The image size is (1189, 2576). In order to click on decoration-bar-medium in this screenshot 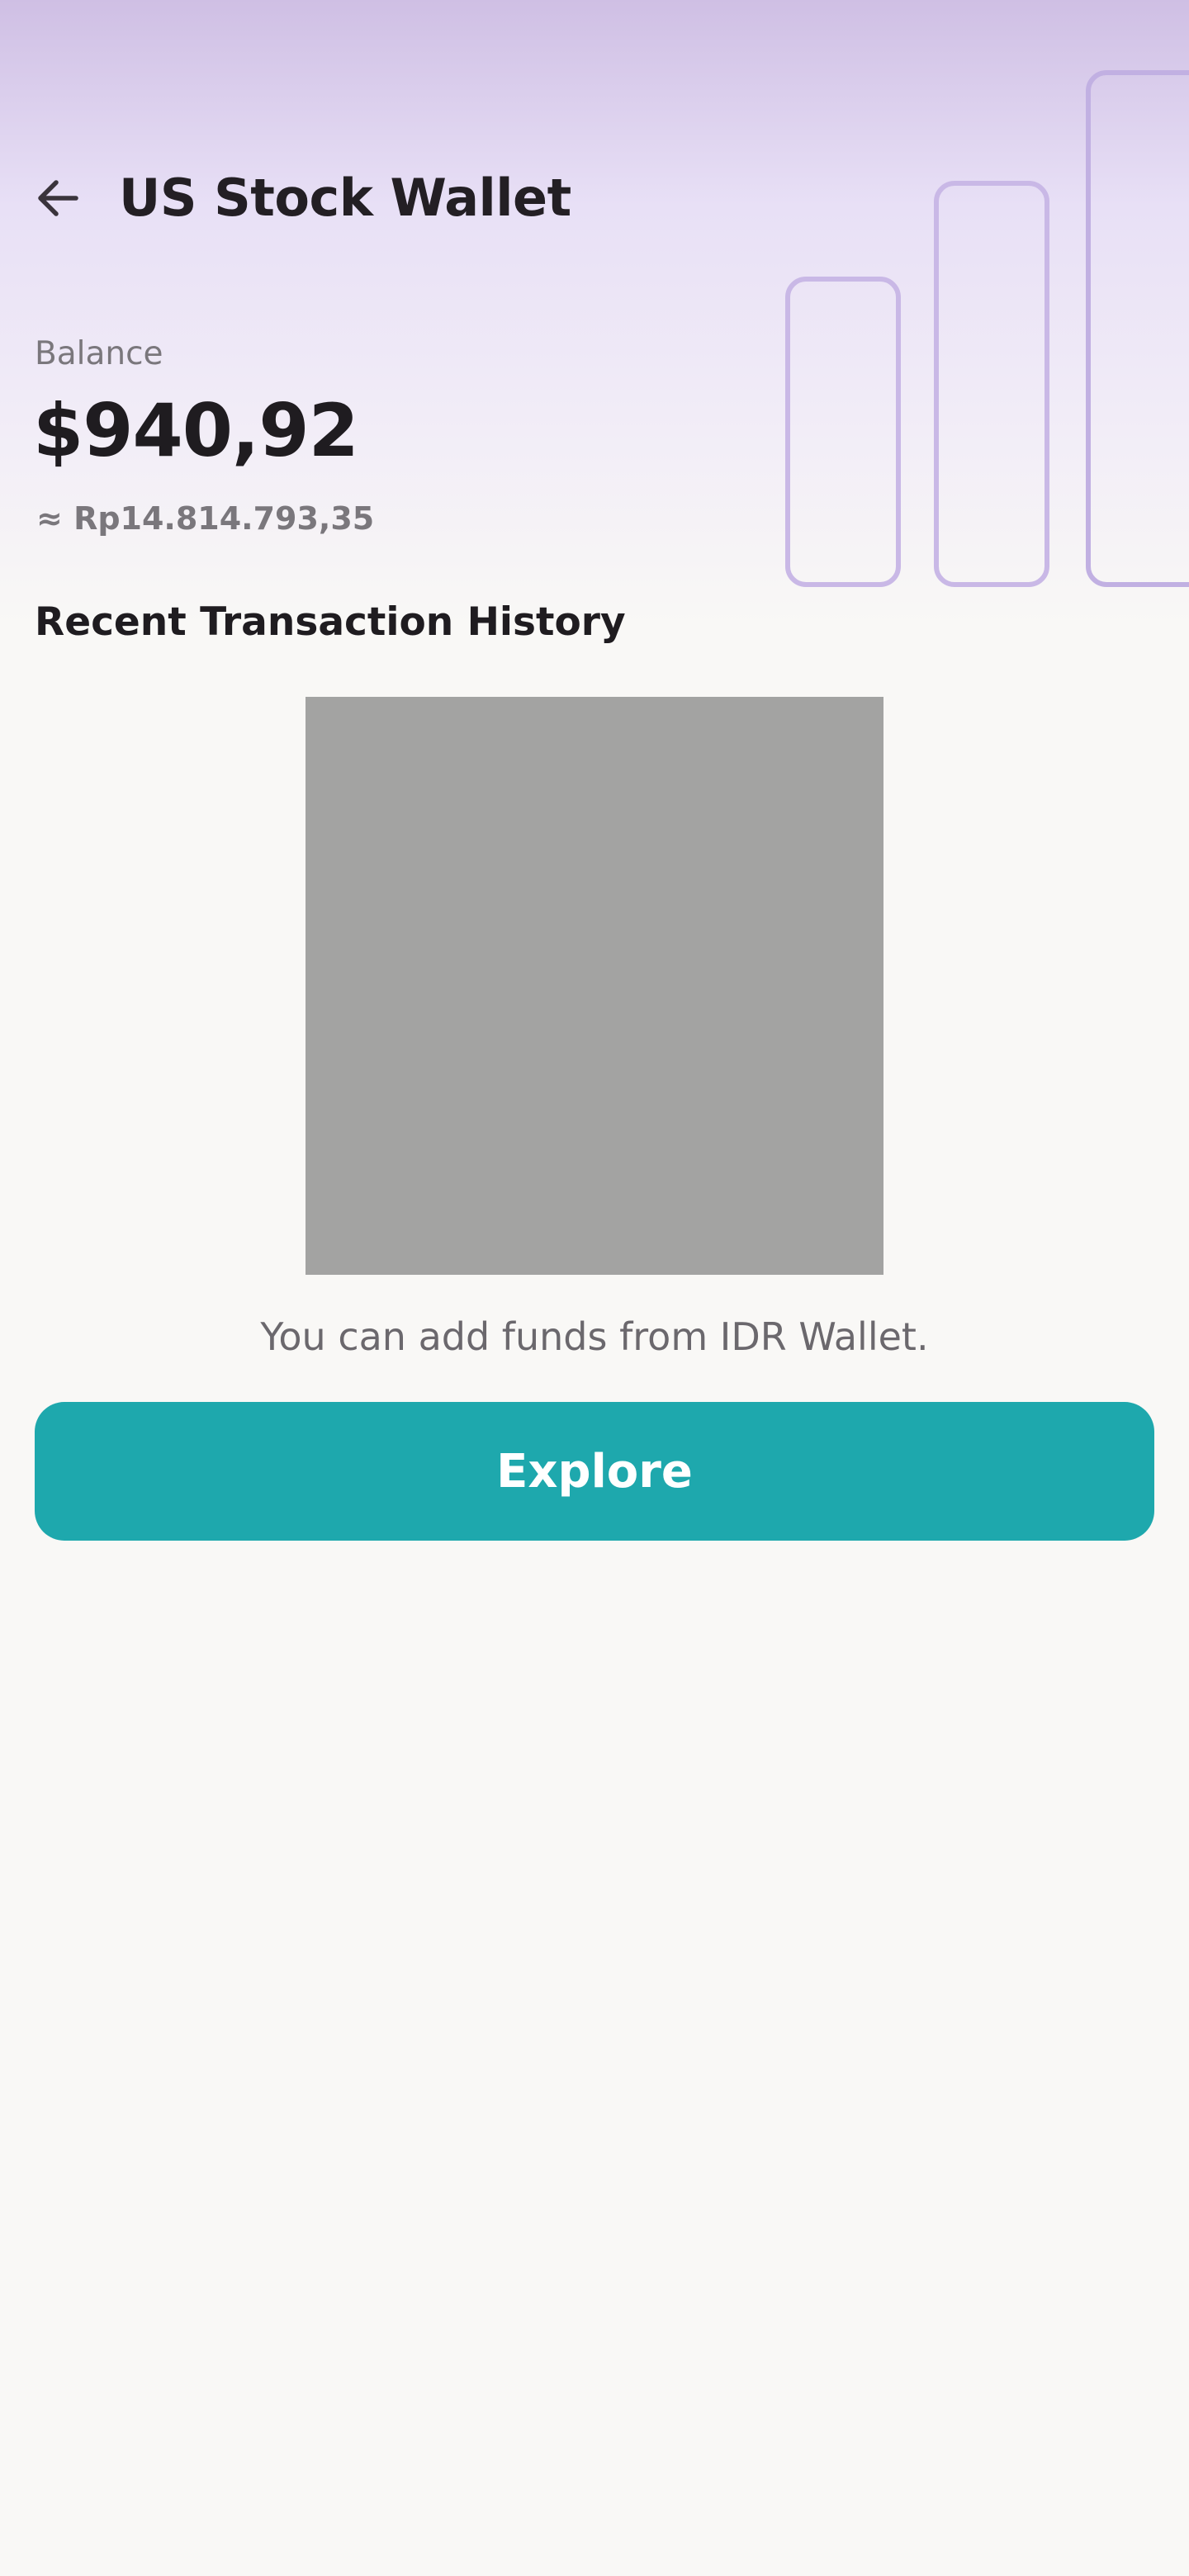, I will do `click(991, 384)`.